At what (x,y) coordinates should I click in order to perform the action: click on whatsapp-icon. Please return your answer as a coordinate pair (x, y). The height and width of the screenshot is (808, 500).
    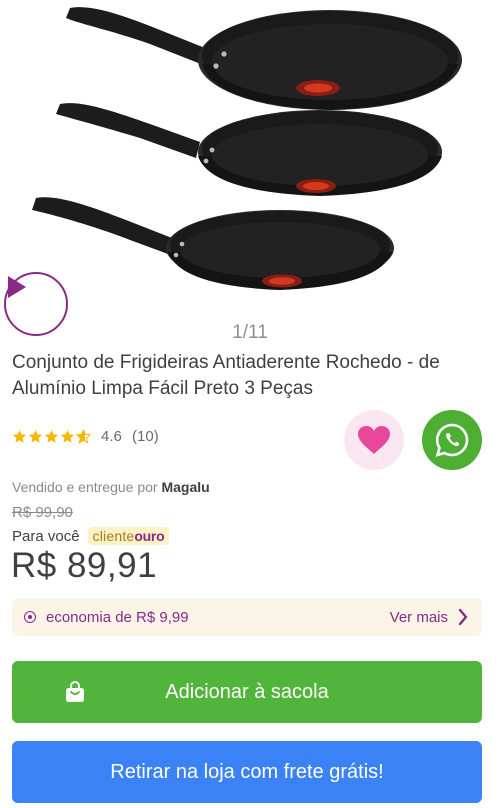
    Looking at the image, I should click on (452, 440).